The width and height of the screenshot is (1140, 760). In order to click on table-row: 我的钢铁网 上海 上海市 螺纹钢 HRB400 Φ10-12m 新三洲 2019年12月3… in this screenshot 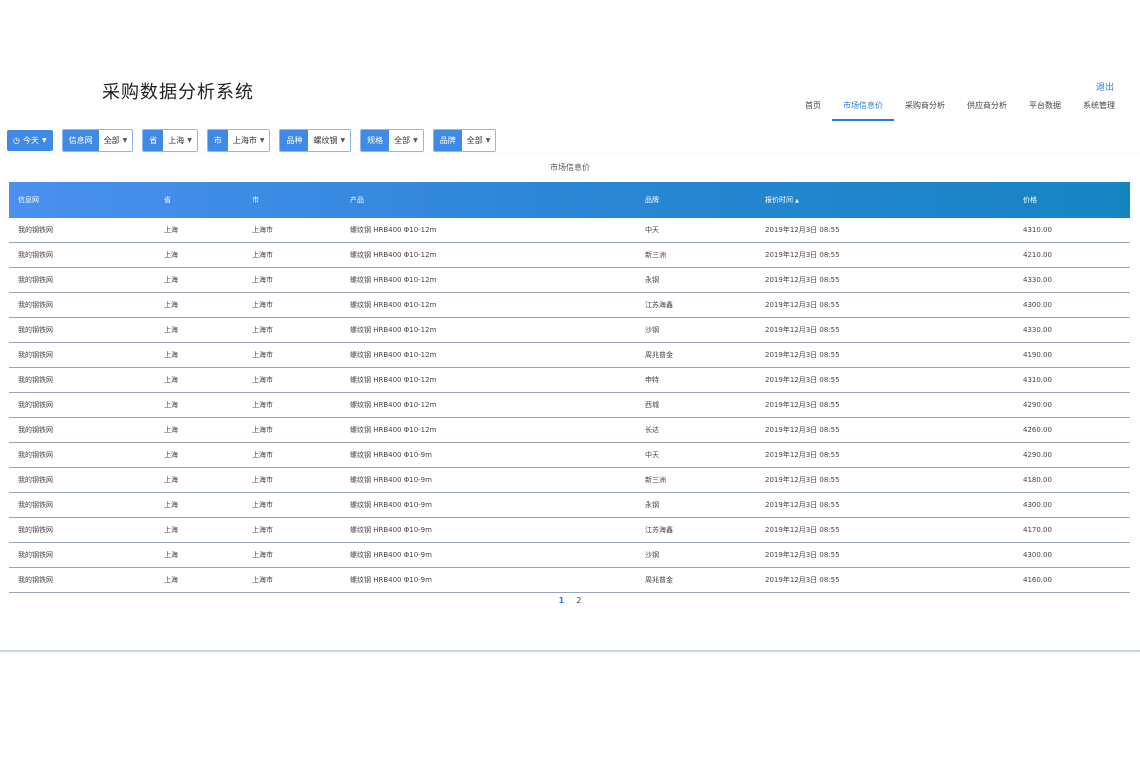, I will do `click(569, 255)`.